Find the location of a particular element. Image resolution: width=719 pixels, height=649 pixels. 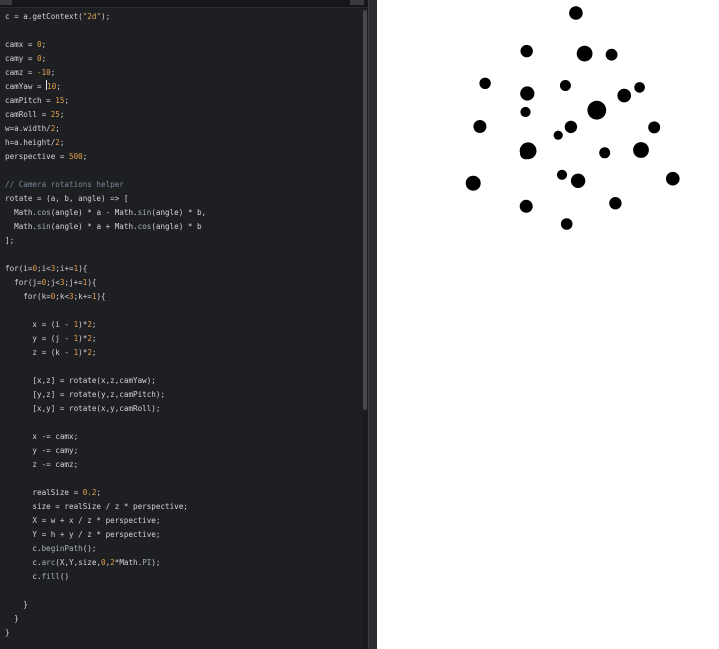

code-line: c.arc(X,Y,size,0,2*Math.PI); is located at coordinates (105, 563).